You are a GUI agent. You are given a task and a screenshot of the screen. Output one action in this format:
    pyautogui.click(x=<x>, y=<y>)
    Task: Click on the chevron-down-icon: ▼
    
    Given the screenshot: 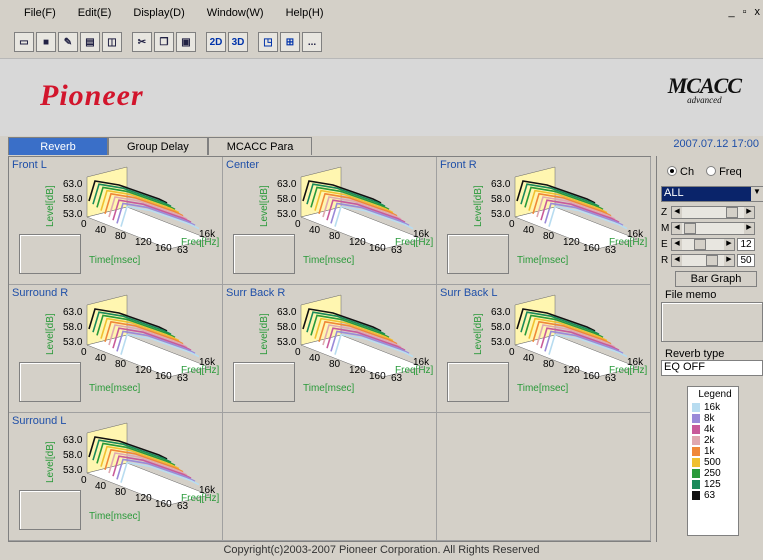 What is the action you would take?
    pyautogui.click(x=757, y=194)
    